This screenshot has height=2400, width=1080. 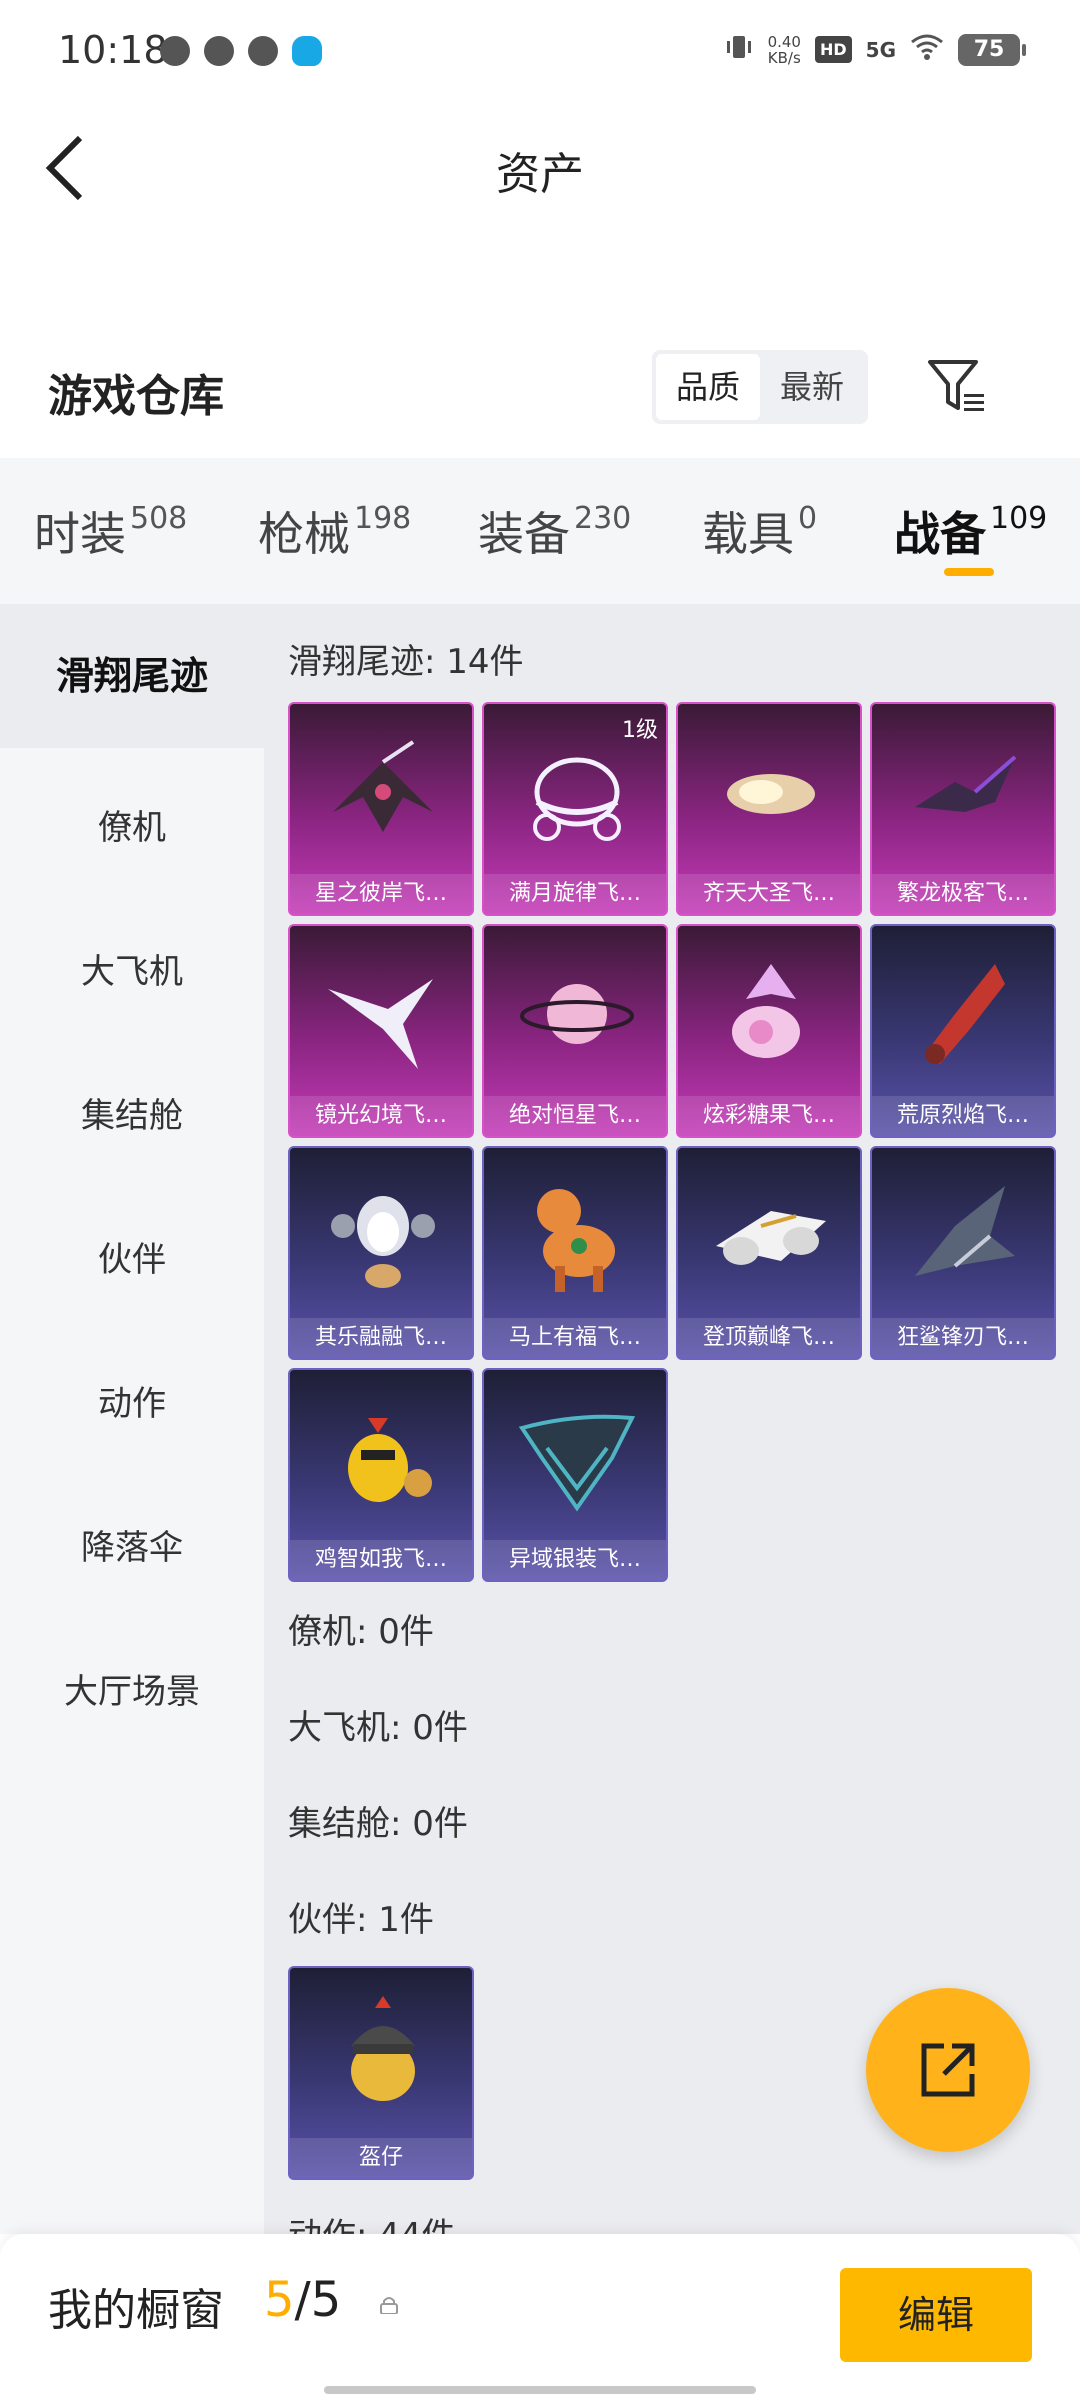 I want to click on edit-button: 编辑, so click(x=936, y=2315).